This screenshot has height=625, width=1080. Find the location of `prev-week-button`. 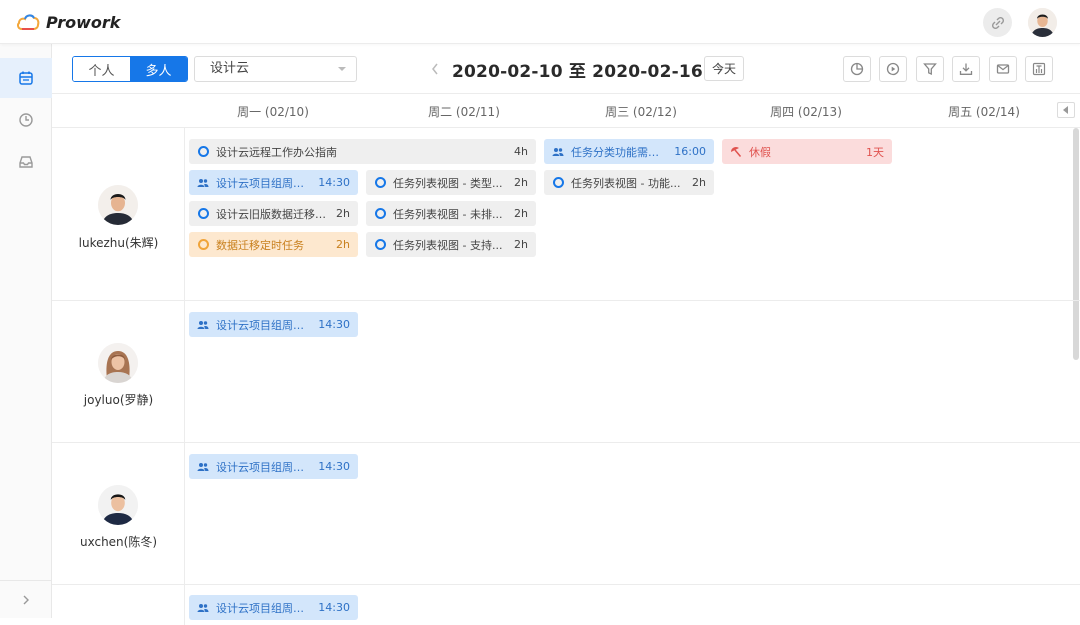

prev-week-button is located at coordinates (435, 69).